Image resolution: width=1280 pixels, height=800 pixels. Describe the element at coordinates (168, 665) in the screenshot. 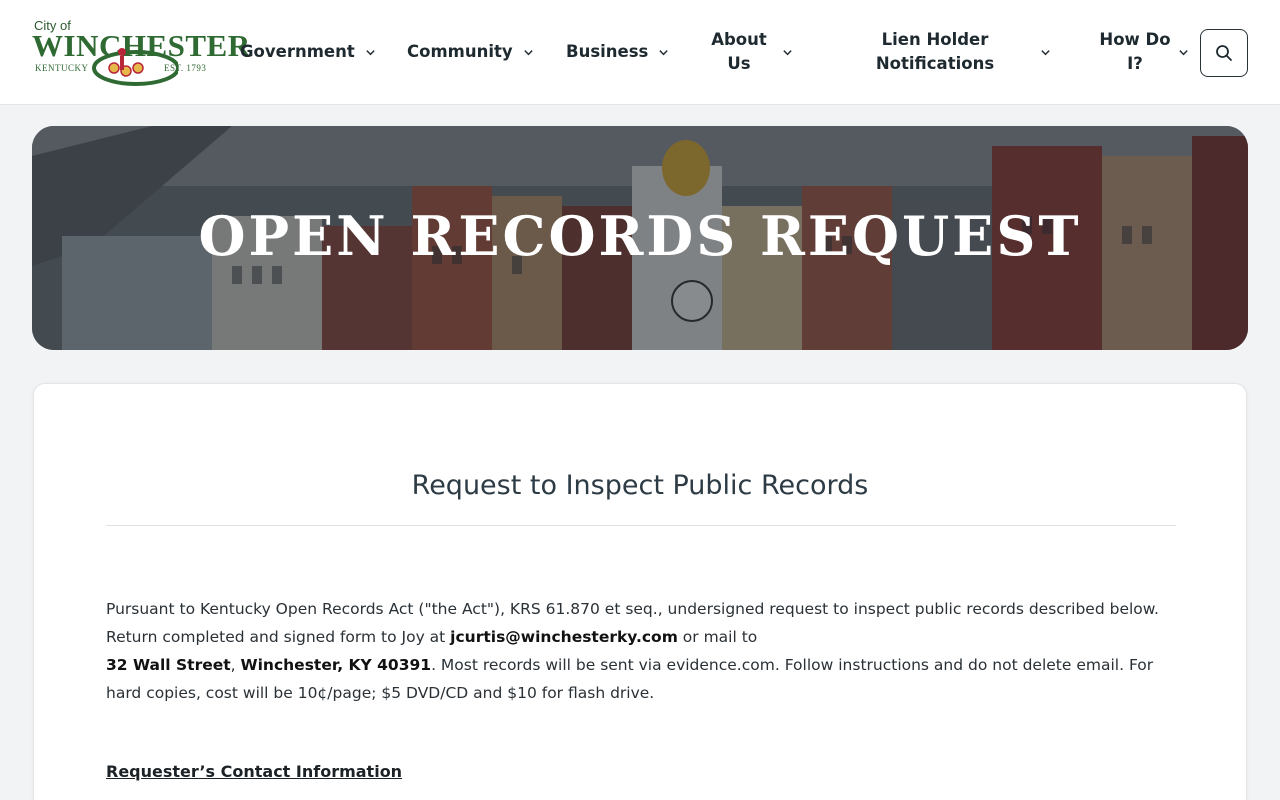

I see `mailing-street: 32 Wall Street` at that location.